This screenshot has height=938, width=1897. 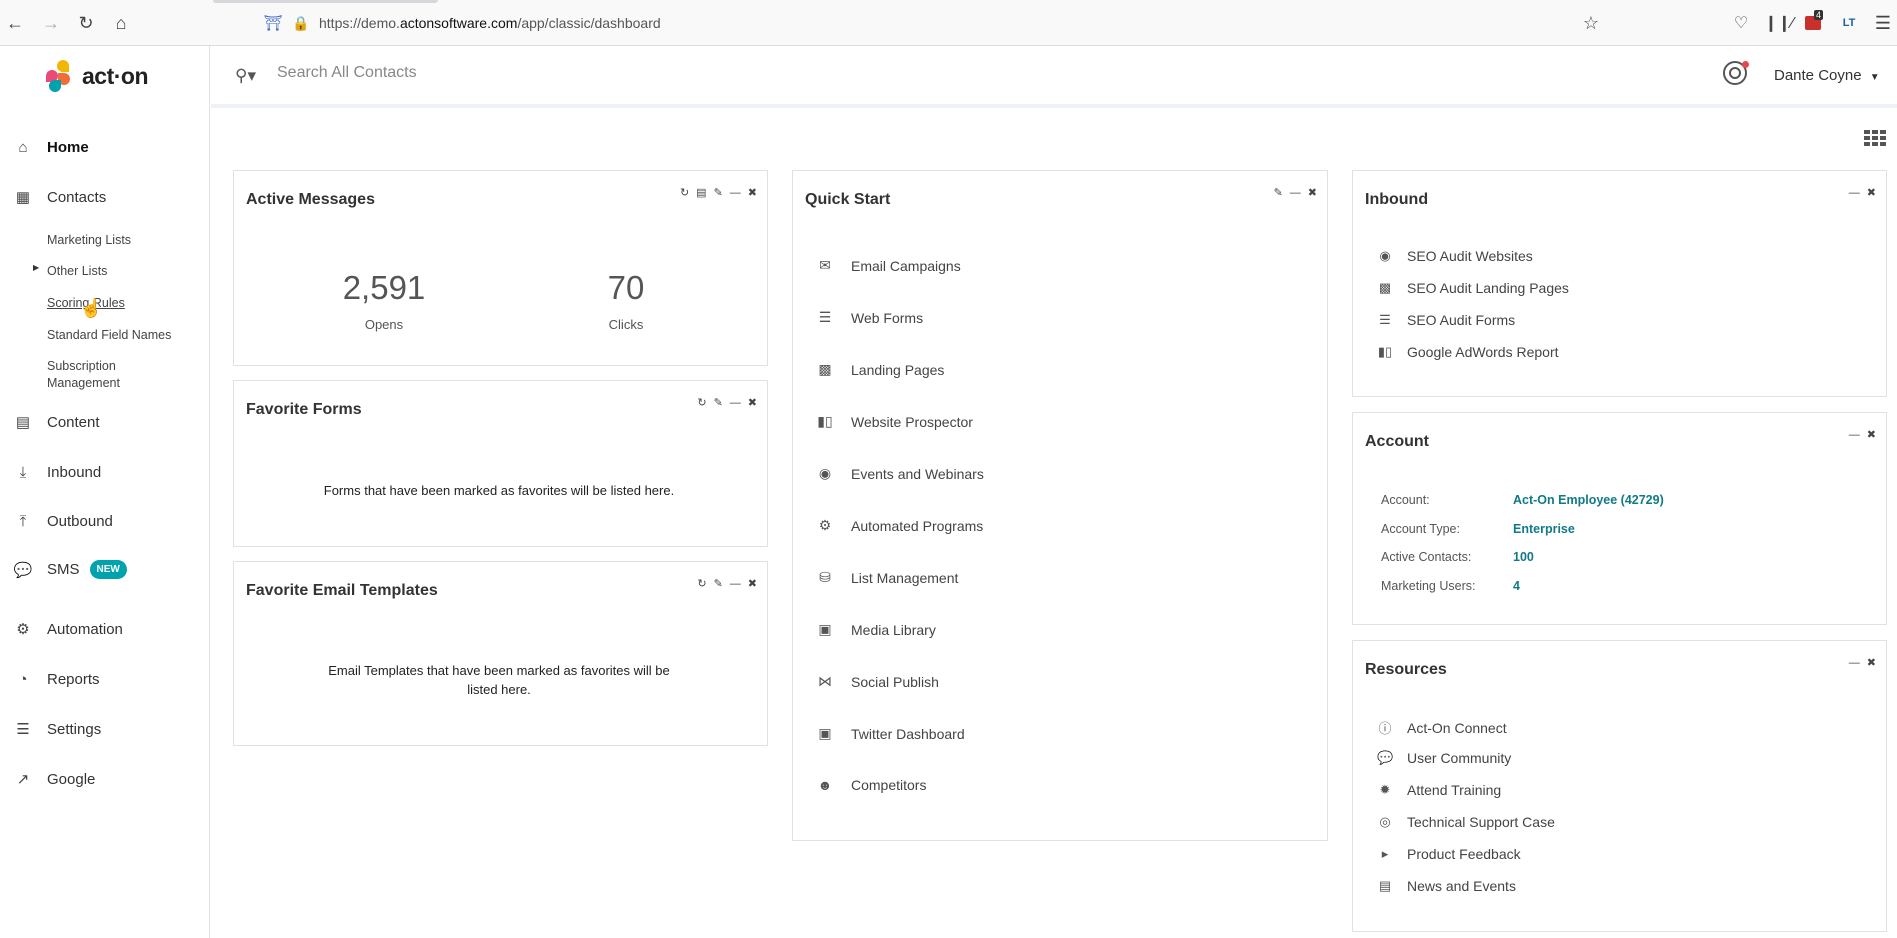 I want to click on panel-title: Resources, so click(x=1406, y=669).